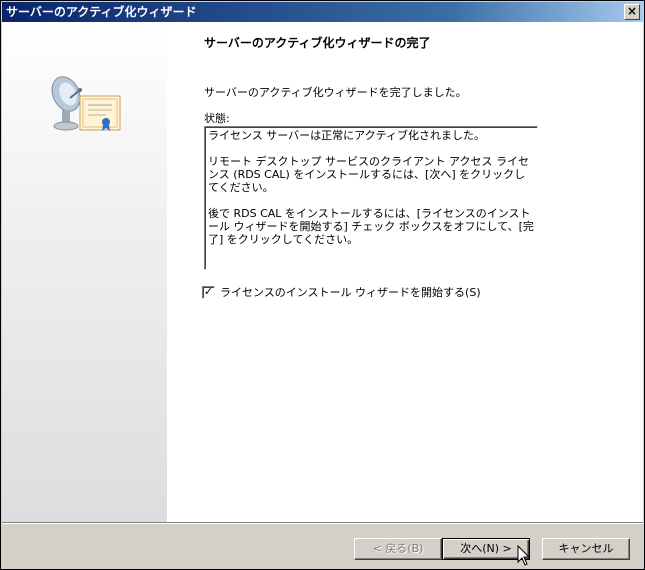  I want to click on close-button: ×, so click(632, 12).